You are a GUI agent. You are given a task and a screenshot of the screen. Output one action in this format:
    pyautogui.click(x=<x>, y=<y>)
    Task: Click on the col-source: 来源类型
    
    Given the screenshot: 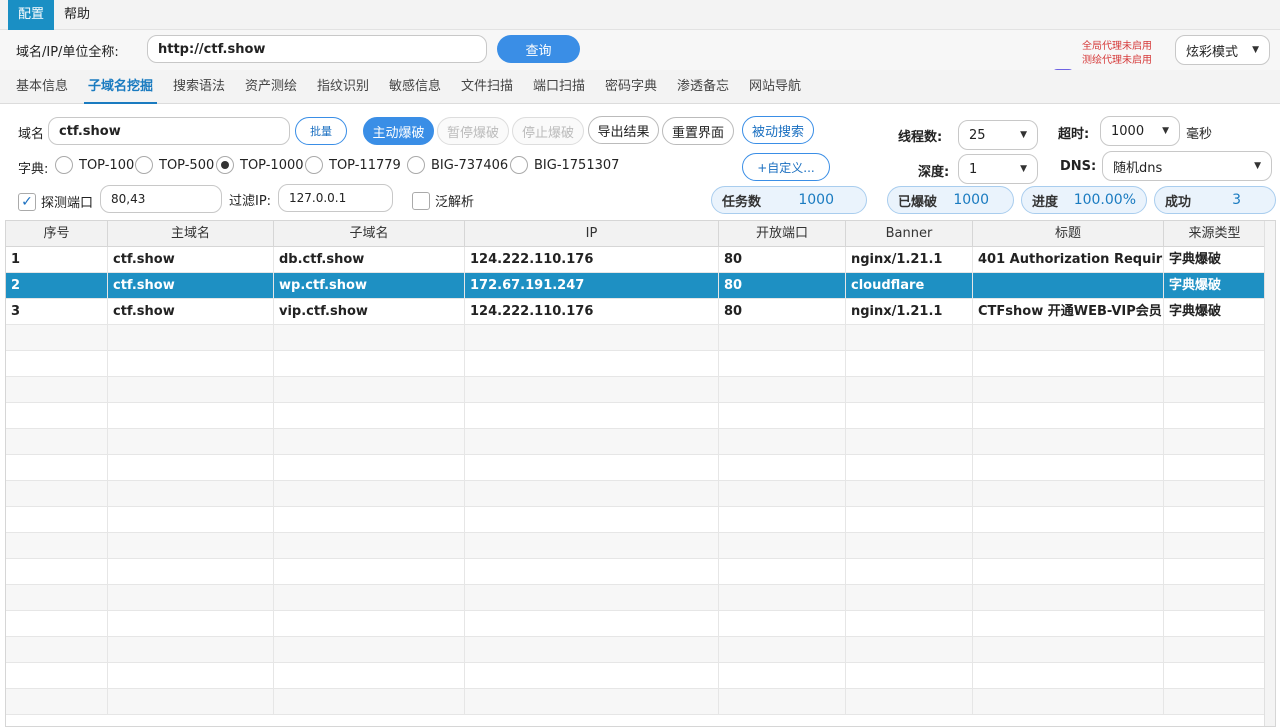 What is the action you would take?
    pyautogui.click(x=1215, y=234)
    